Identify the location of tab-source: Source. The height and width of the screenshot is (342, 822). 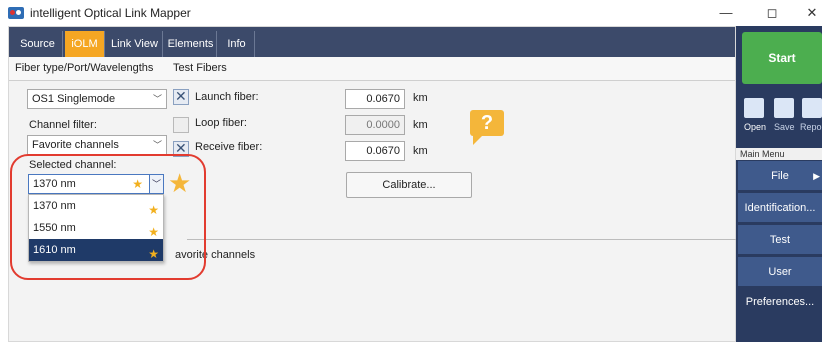
(38, 44).